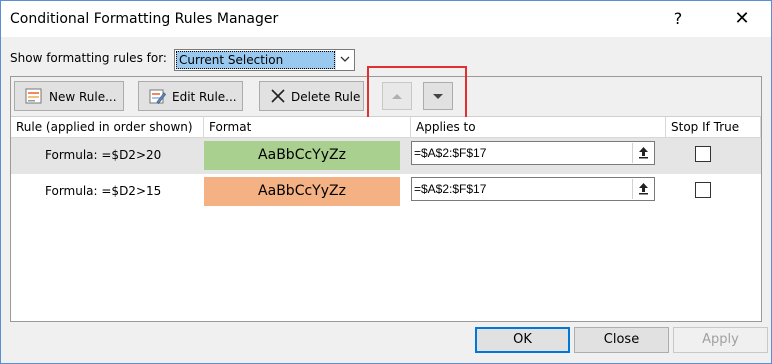 The image size is (772, 364). Describe the element at coordinates (720, 340) in the screenshot. I see `apply-button: Apply` at that location.